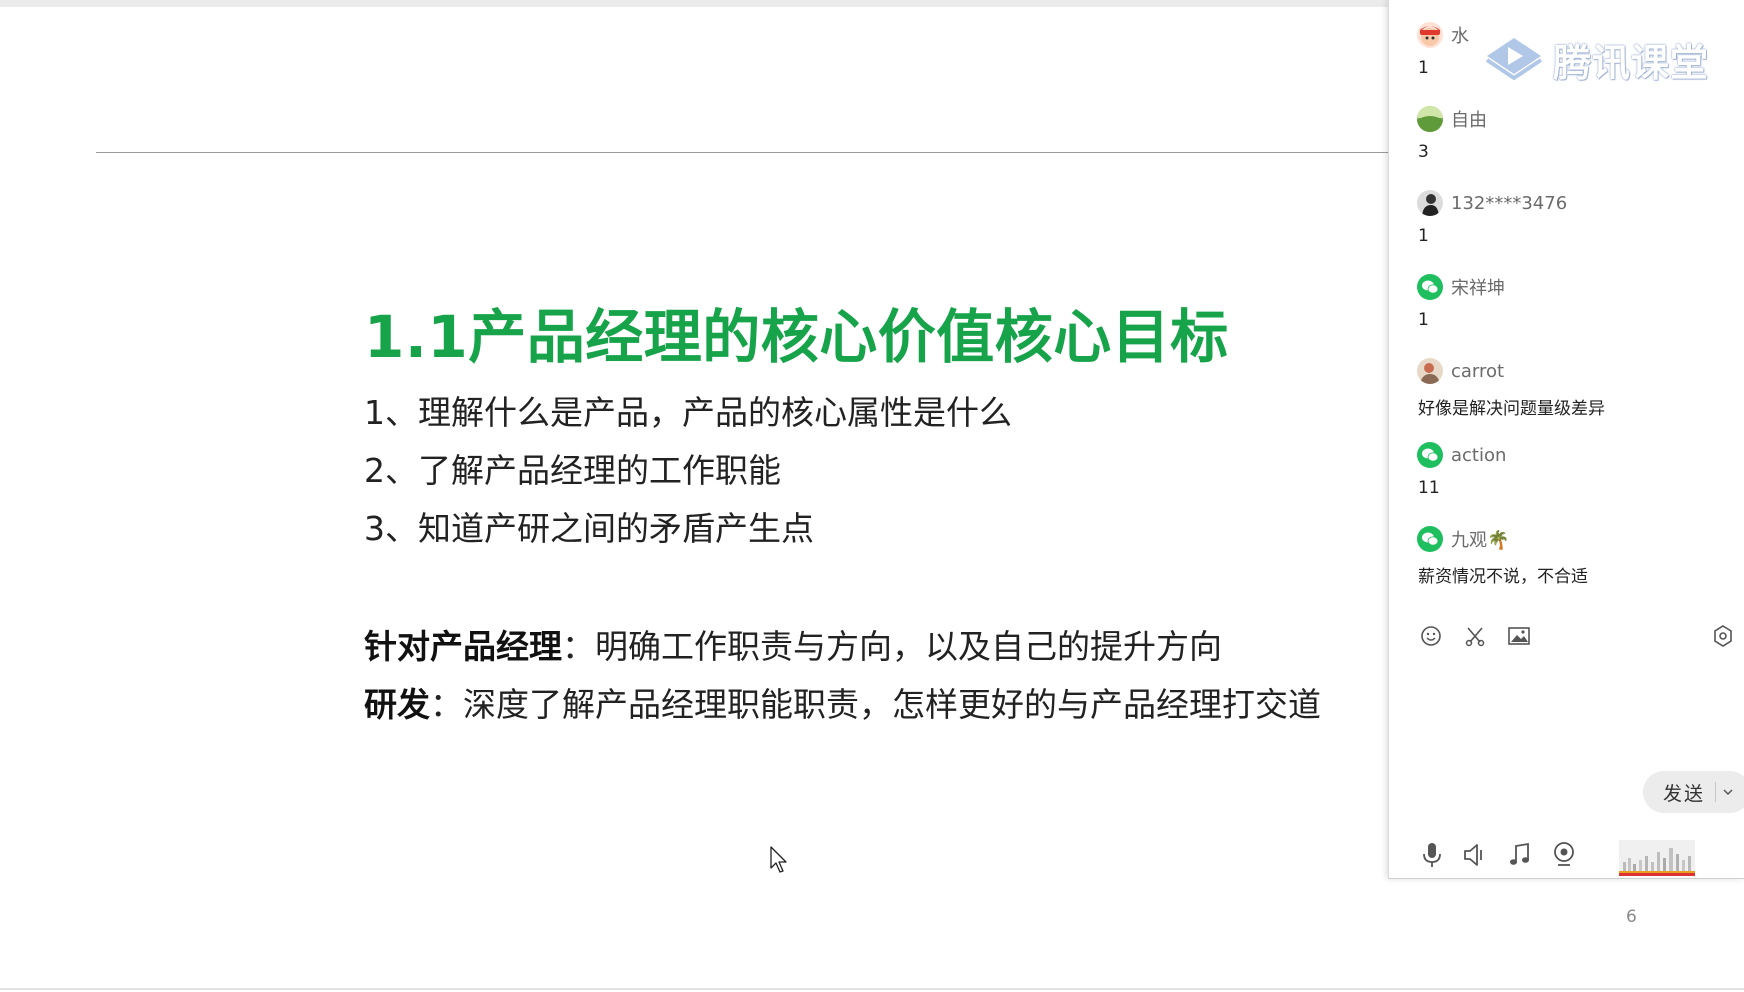 Image resolution: width=1744 pixels, height=992 pixels. Describe the element at coordinates (1492, 218) in the screenshot. I see `chat-message: 132****3476 1` at that location.